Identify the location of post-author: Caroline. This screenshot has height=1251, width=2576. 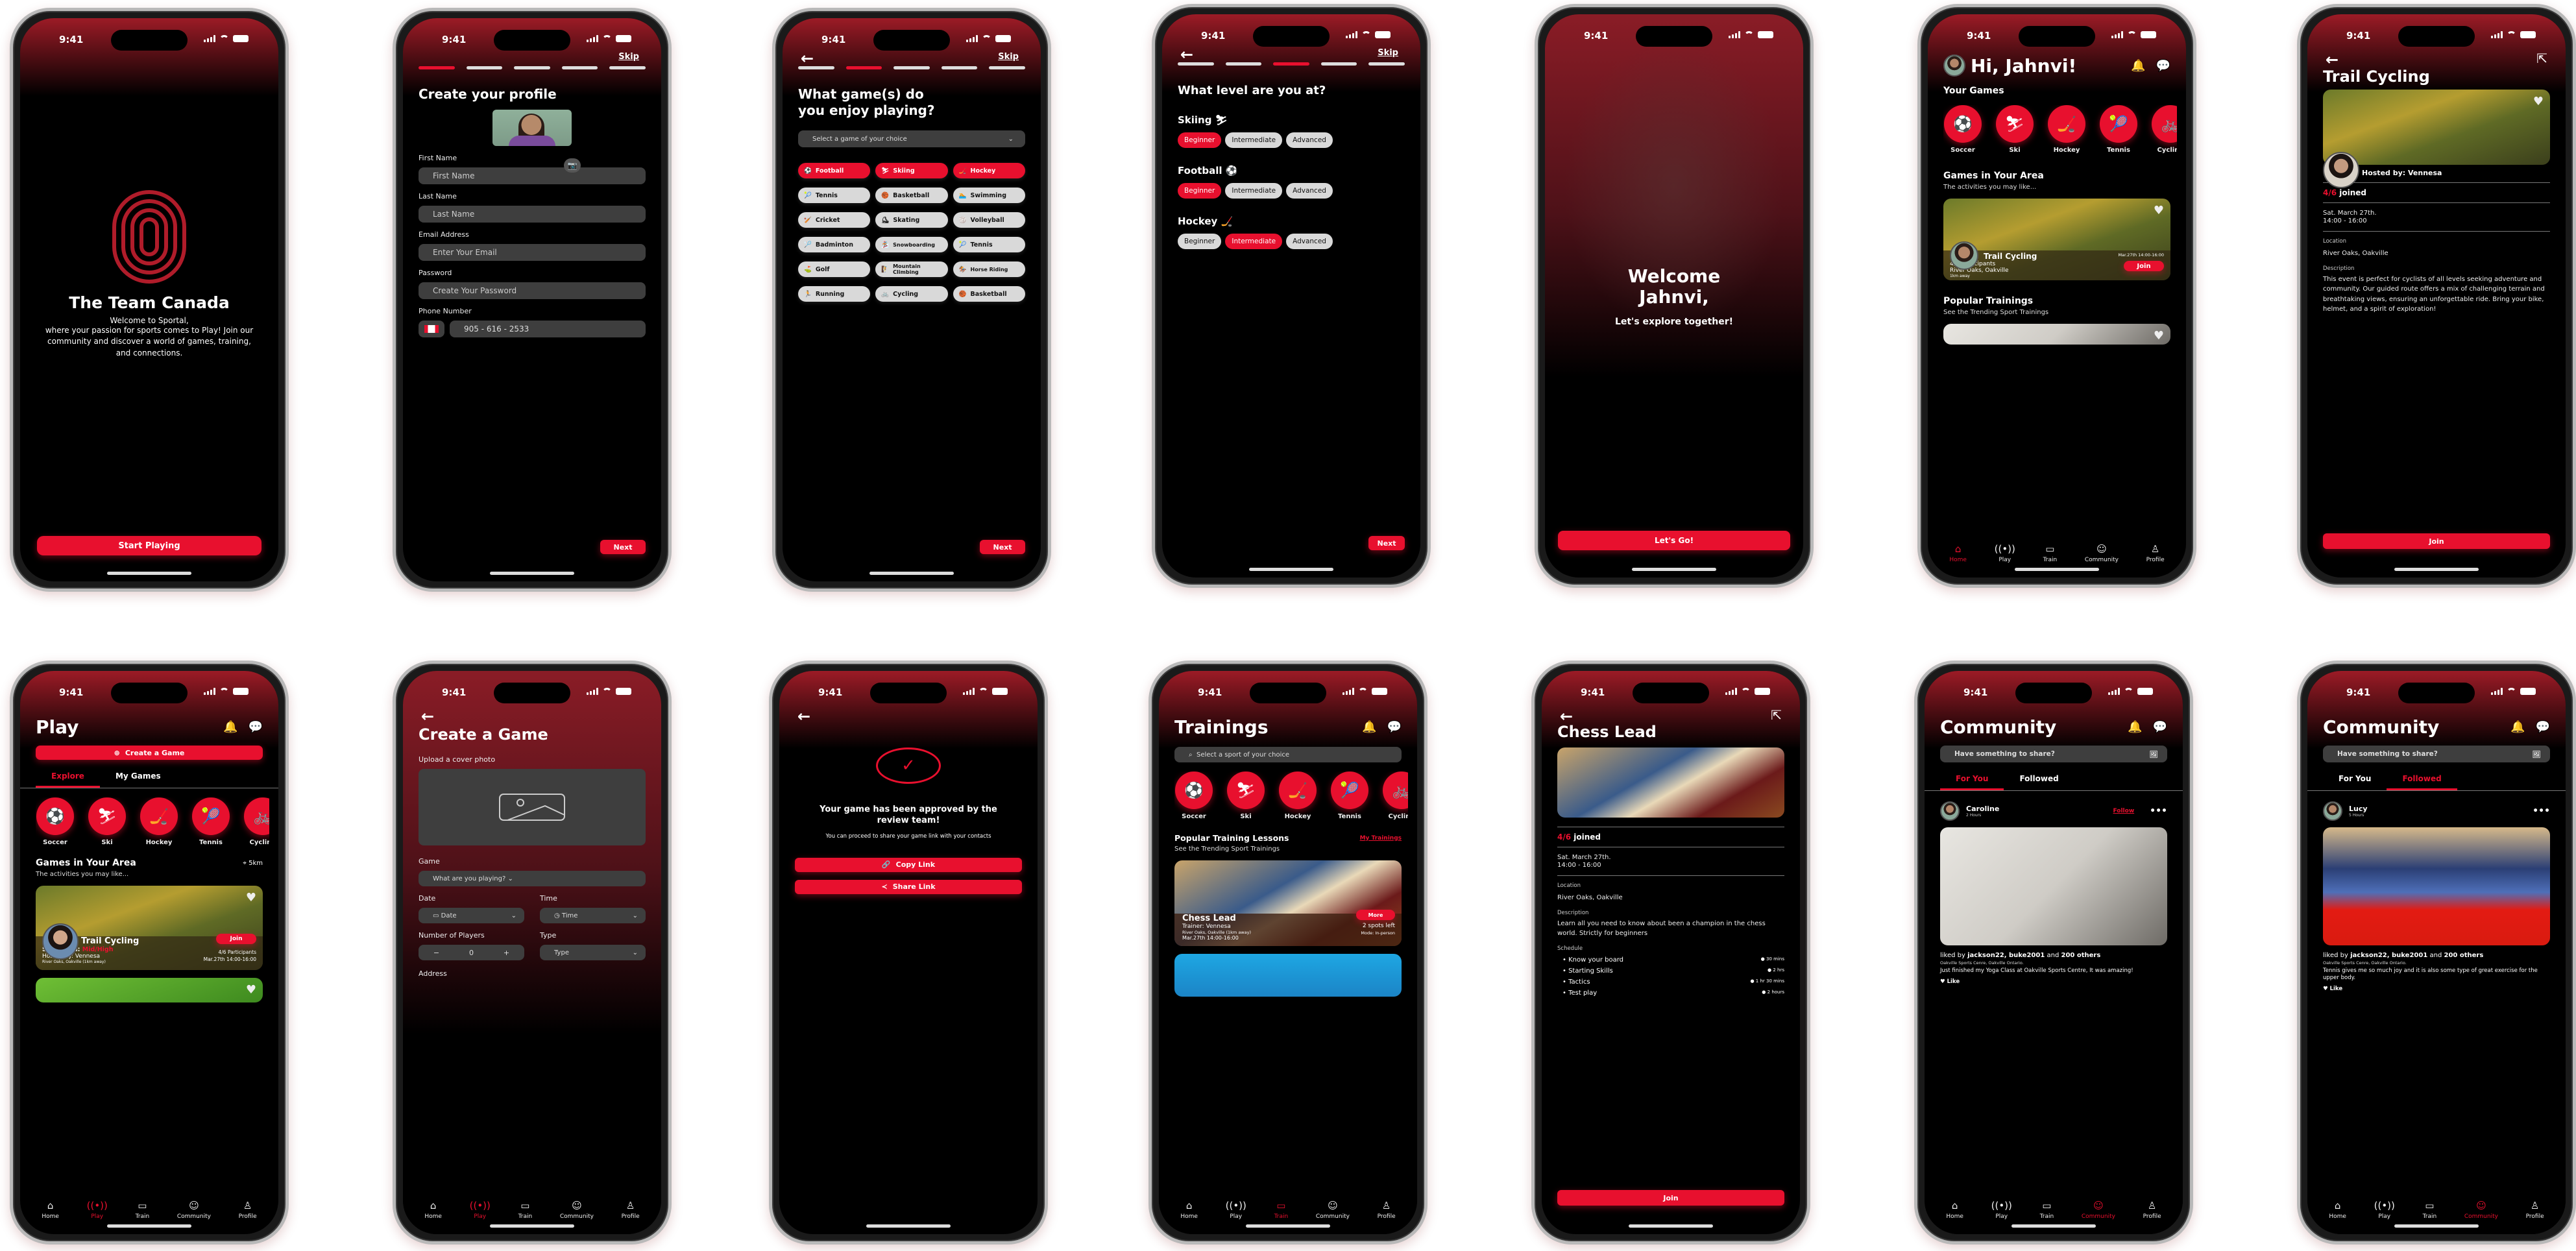
(2036, 809).